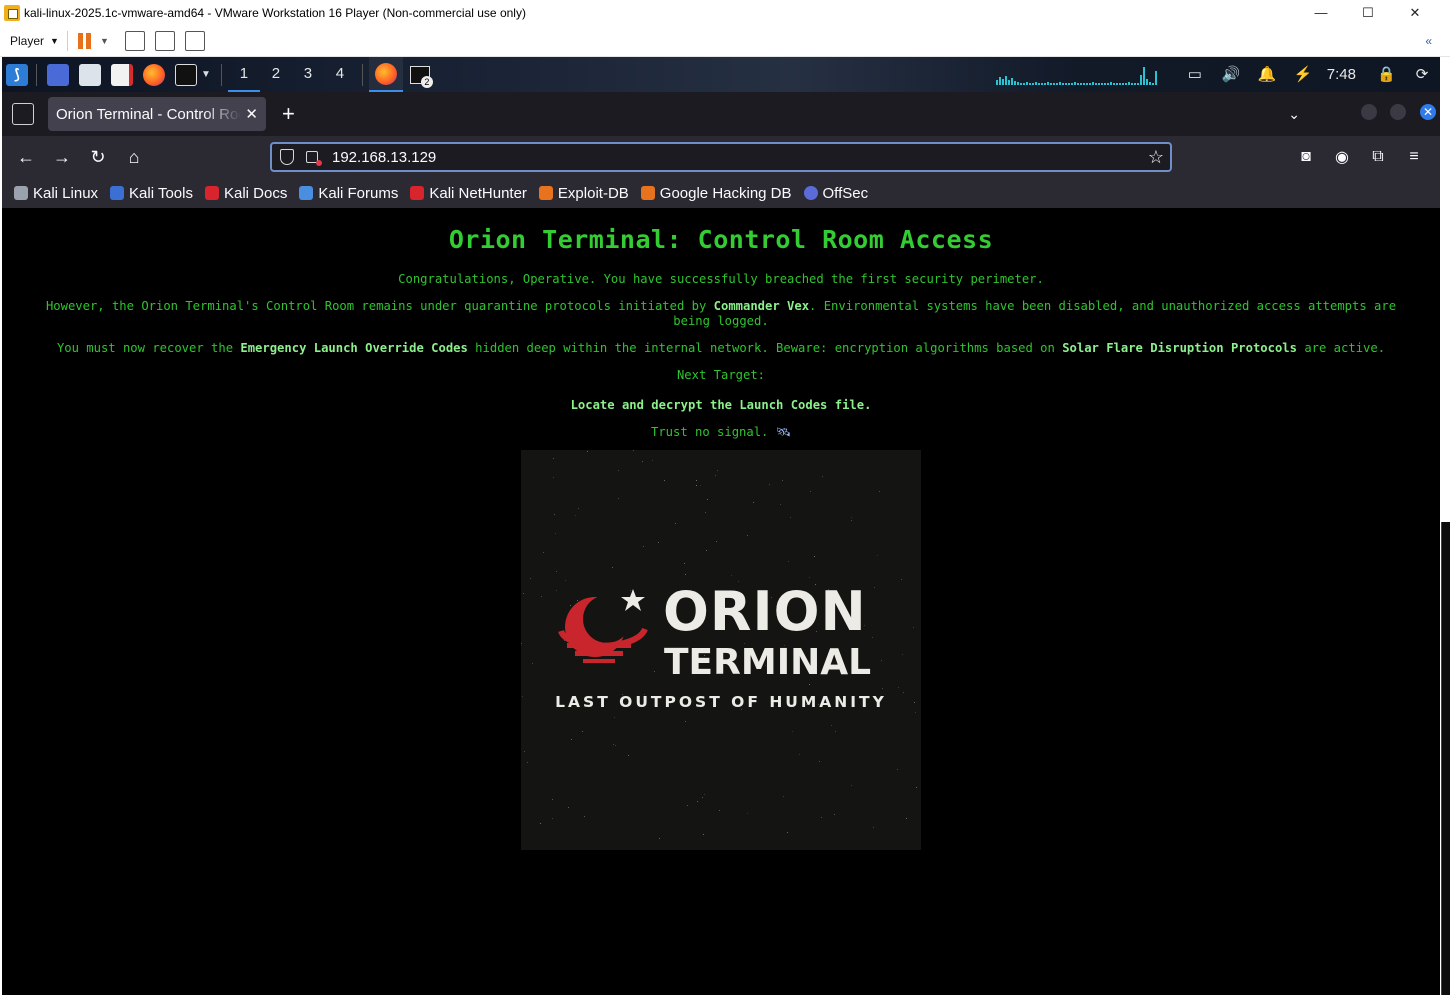 The width and height of the screenshot is (1450, 995). I want to click on list-all-tabs-icon: ⌄, so click(1294, 114).